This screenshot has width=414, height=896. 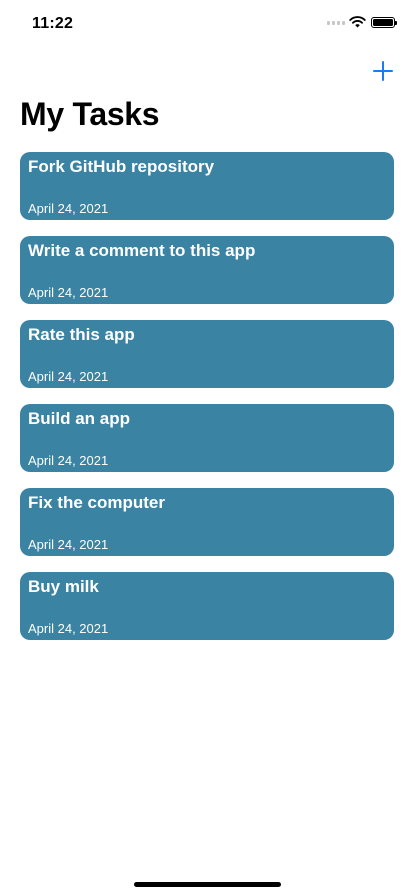 What do you see at coordinates (90, 114) in the screenshot?
I see `page-title: My Tasks` at bounding box center [90, 114].